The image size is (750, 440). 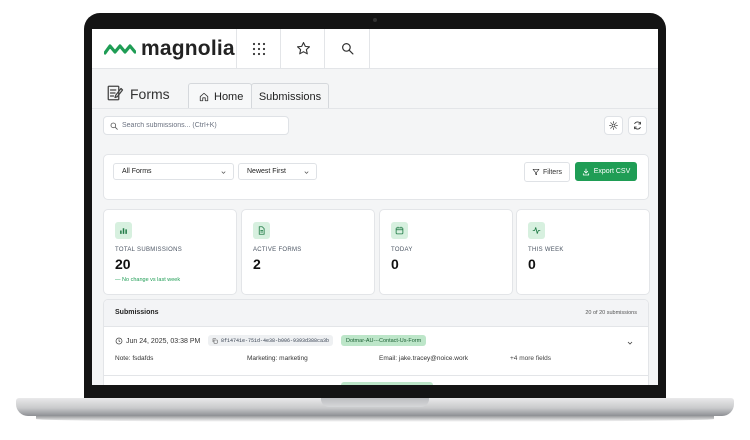 What do you see at coordinates (375, 402) in the screenshot?
I see `laptop-notch` at bounding box center [375, 402].